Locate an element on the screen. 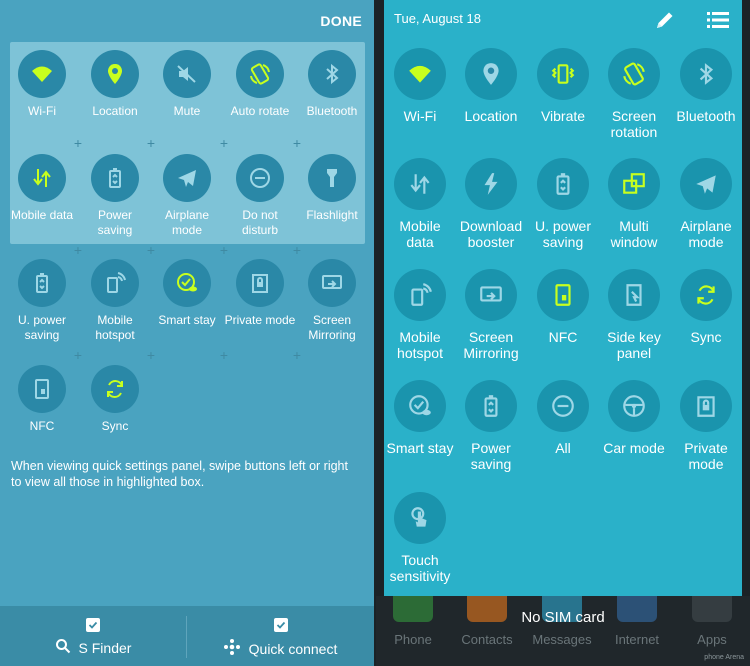  quick-setting-side-key-panel: Side key panel is located at coordinates (634, 315).